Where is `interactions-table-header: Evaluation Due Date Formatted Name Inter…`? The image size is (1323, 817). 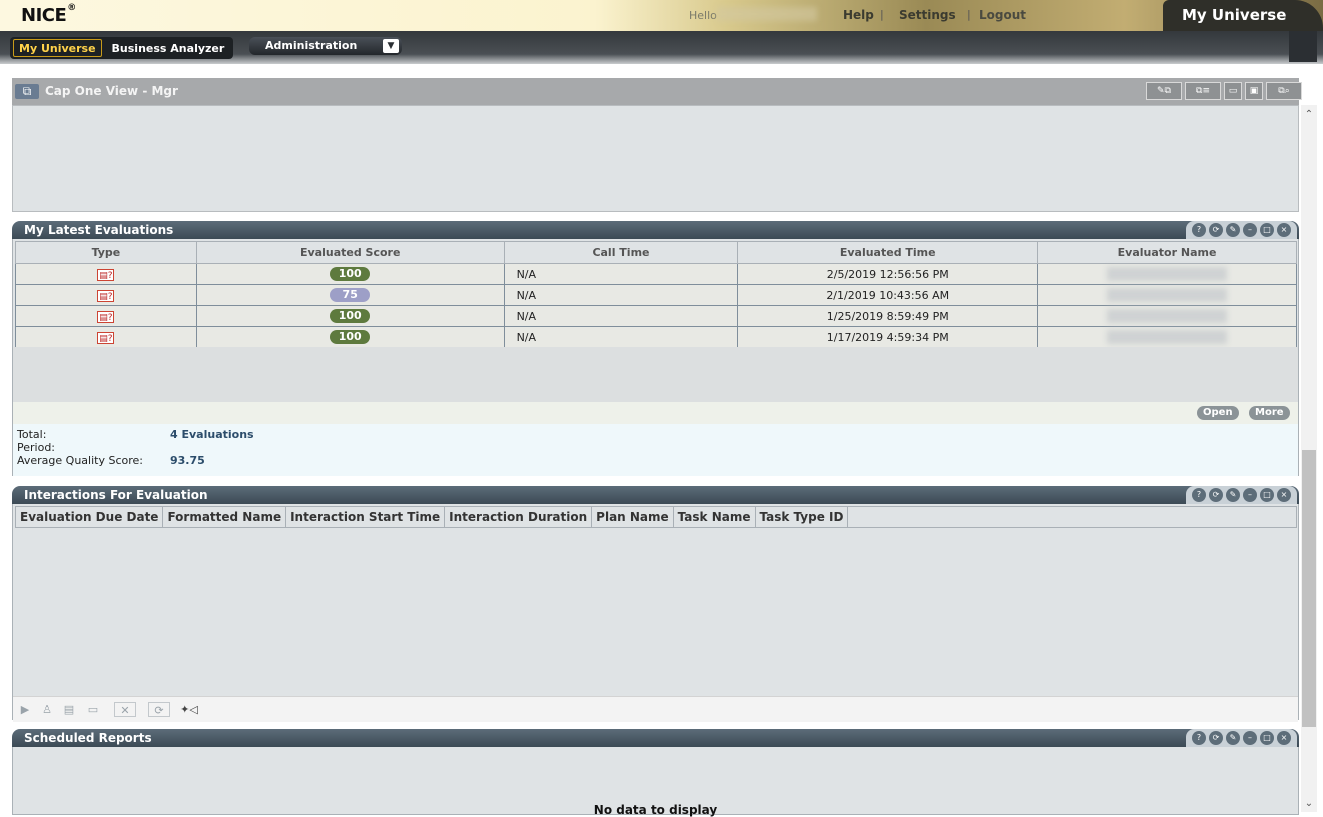
interactions-table-header: Evaluation Due Date Formatted Name Inter… is located at coordinates (656, 517).